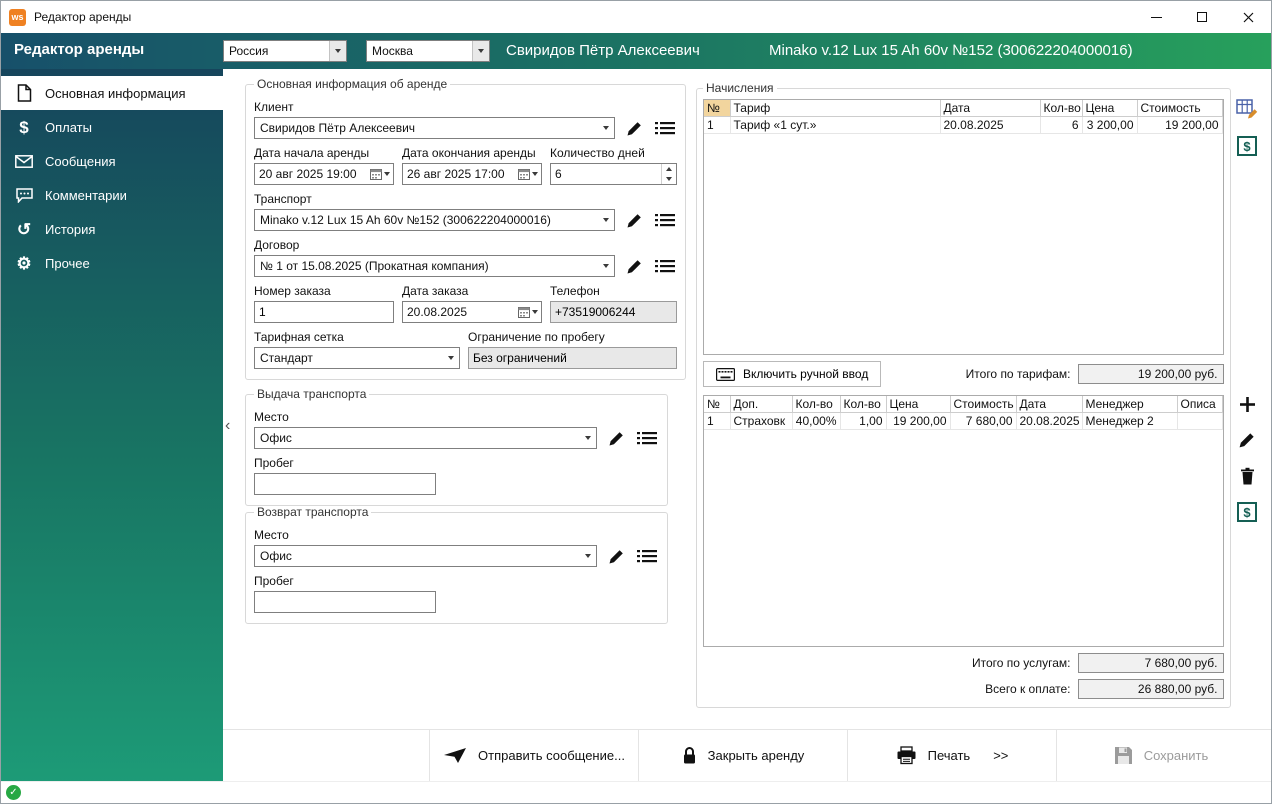 The image size is (1272, 804). I want to click on return-place-combobox: Офис, so click(425, 556).